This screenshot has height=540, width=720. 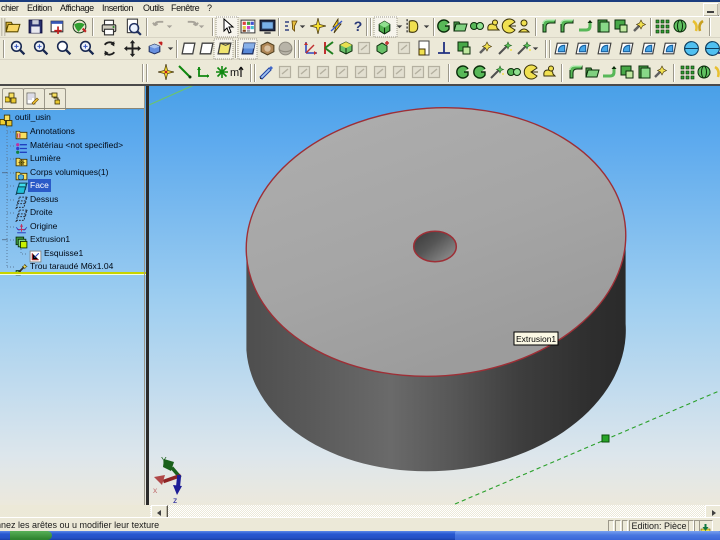 What do you see at coordinates (536, 339) in the screenshot?
I see `svg-text: Extrusion1` at bounding box center [536, 339].